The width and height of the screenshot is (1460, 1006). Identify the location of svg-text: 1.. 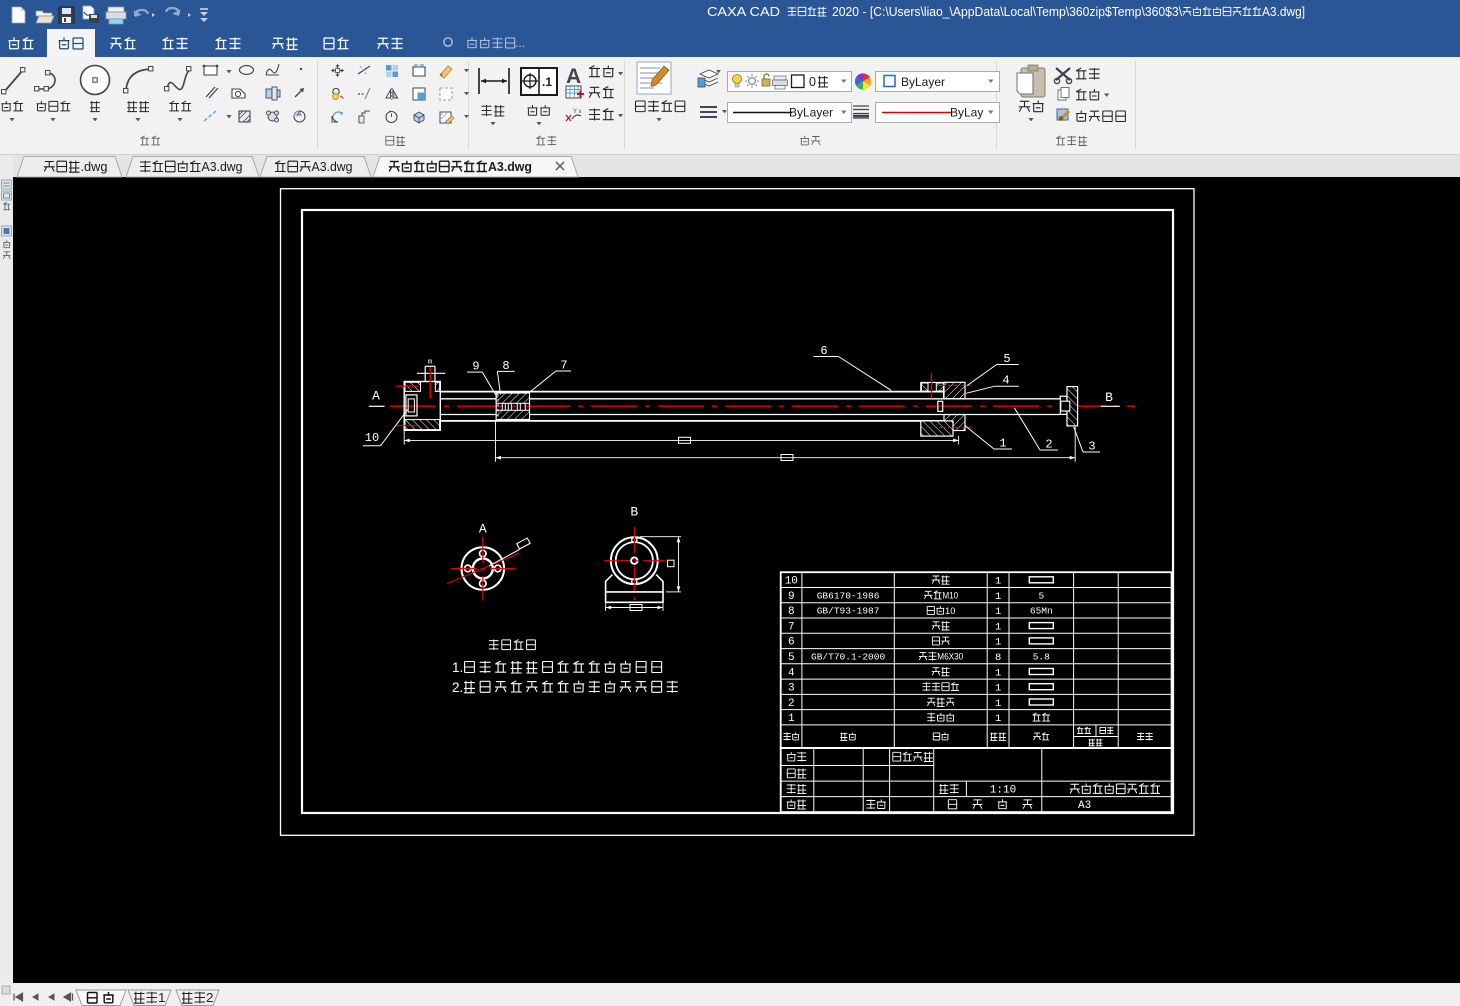
(457, 667).